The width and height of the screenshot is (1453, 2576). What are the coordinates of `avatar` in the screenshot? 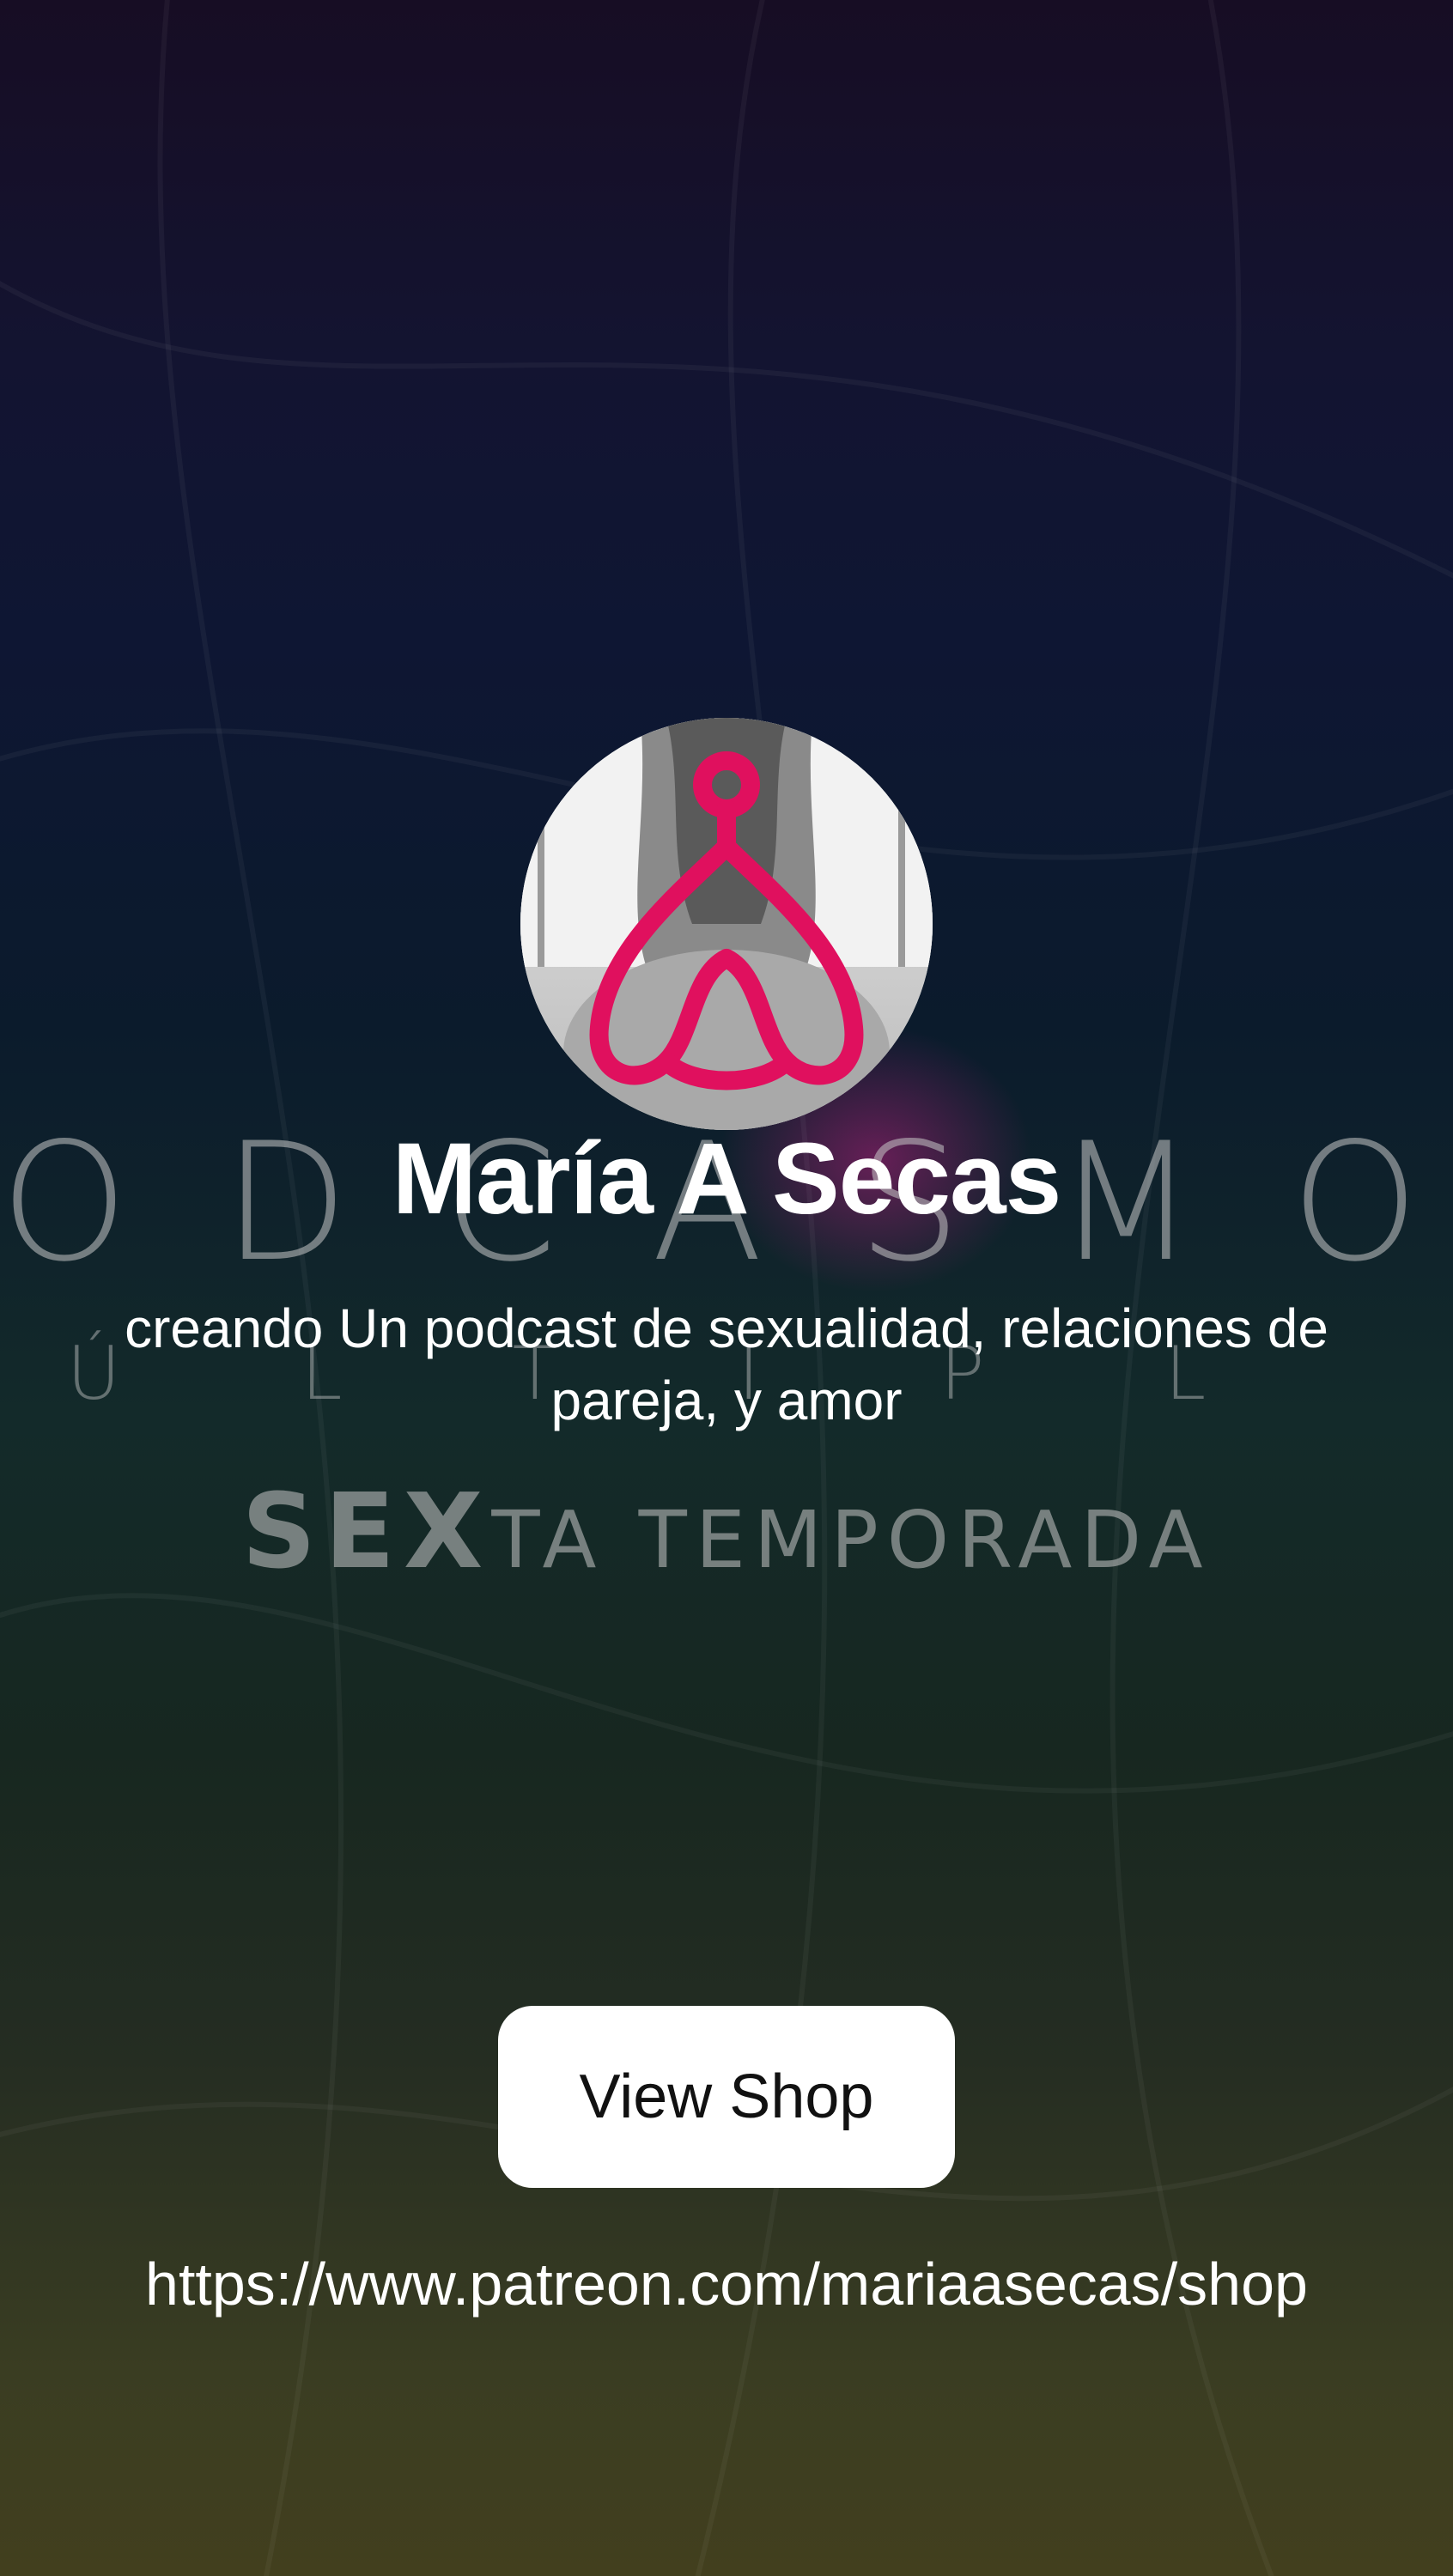 It's located at (727, 924).